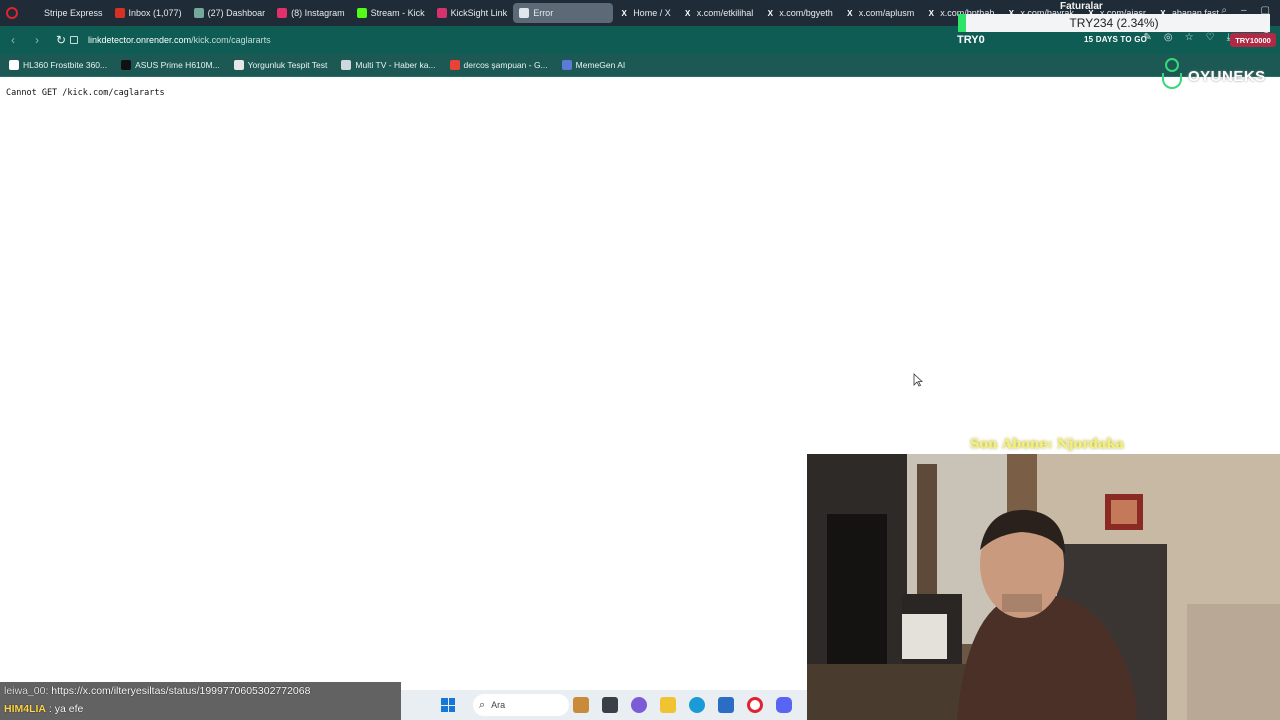 This screenshot has width=1280, height=720. What do you see at coordinates (600, 65) in the screenshot?
I see `bookmark-label: MemeGen AI` at bounding box center [600, 65].